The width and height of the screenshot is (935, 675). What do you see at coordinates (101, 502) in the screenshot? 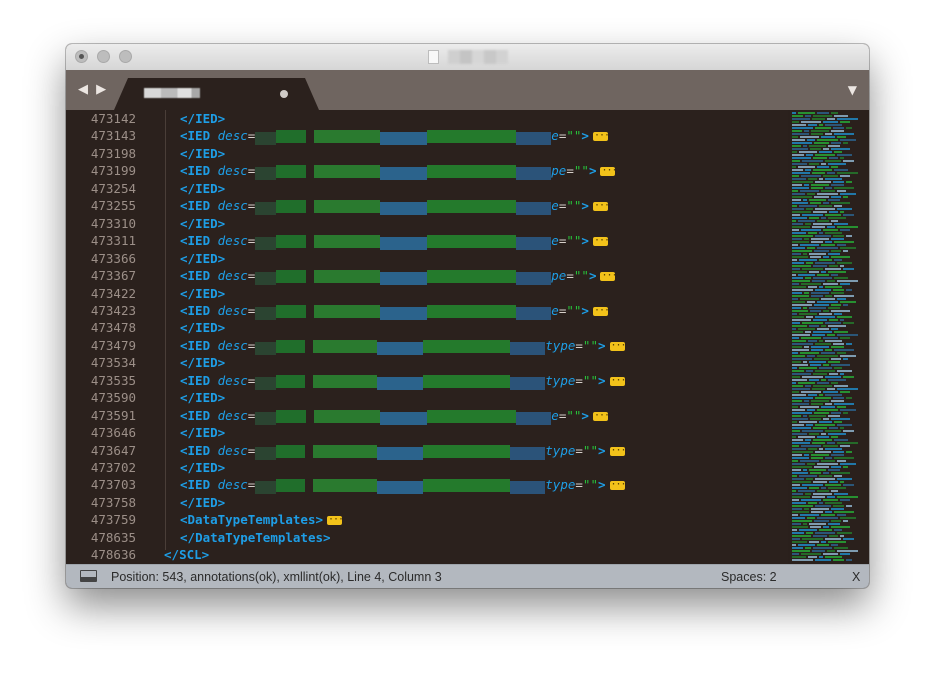
I see `line-number: 473758` at bounding box center [101, 502].